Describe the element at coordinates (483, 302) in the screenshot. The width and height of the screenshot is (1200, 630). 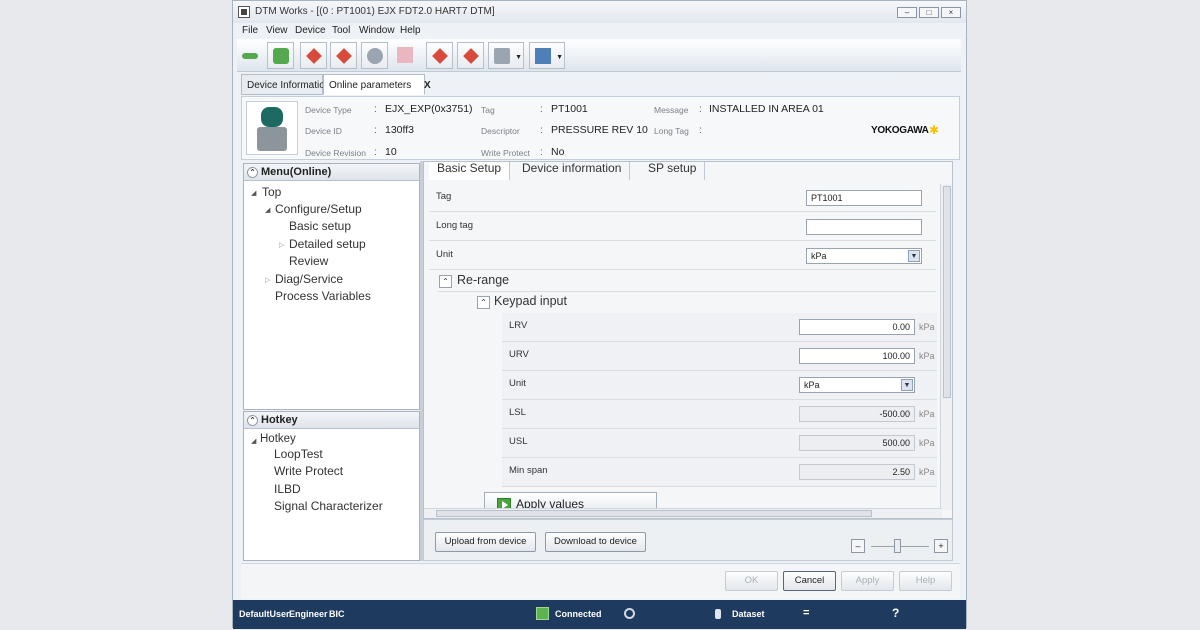
I see `keypad-collapse-icon: ⌃` at that location.